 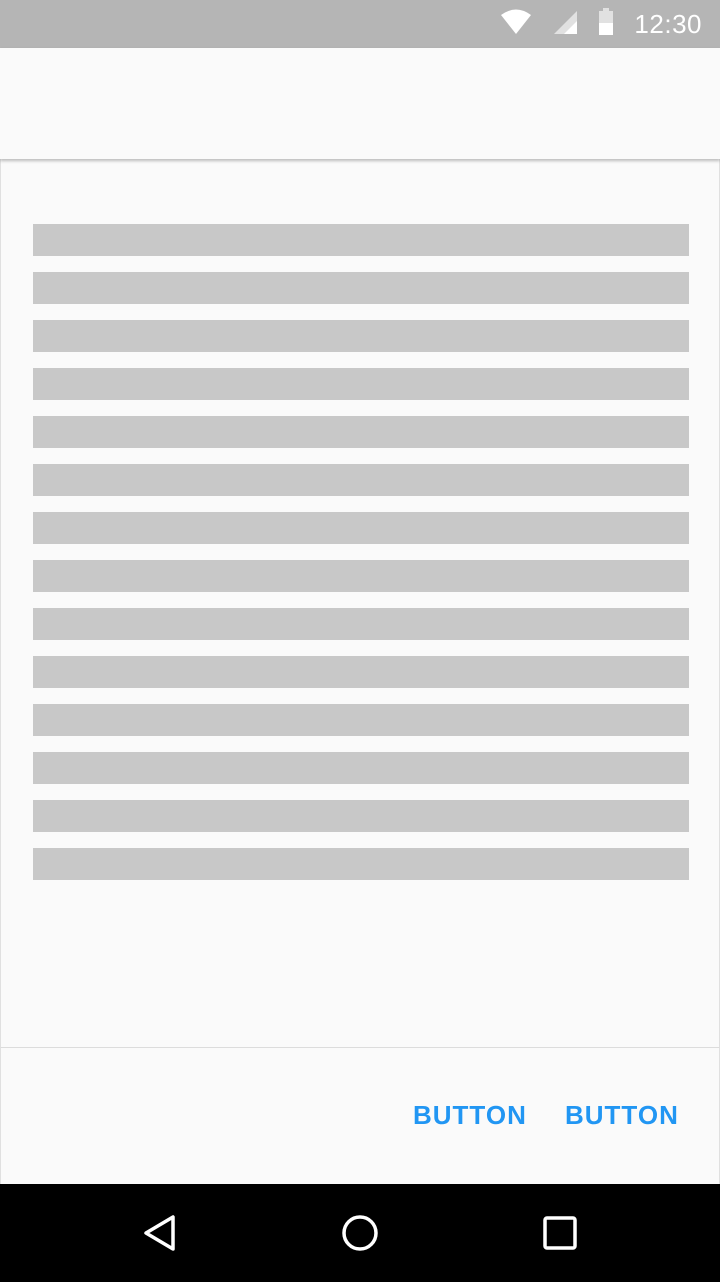 What do you see at coordinates (516, 24) in the screenshot?
I see `wifi-icon` at bounding box center [516, 24].